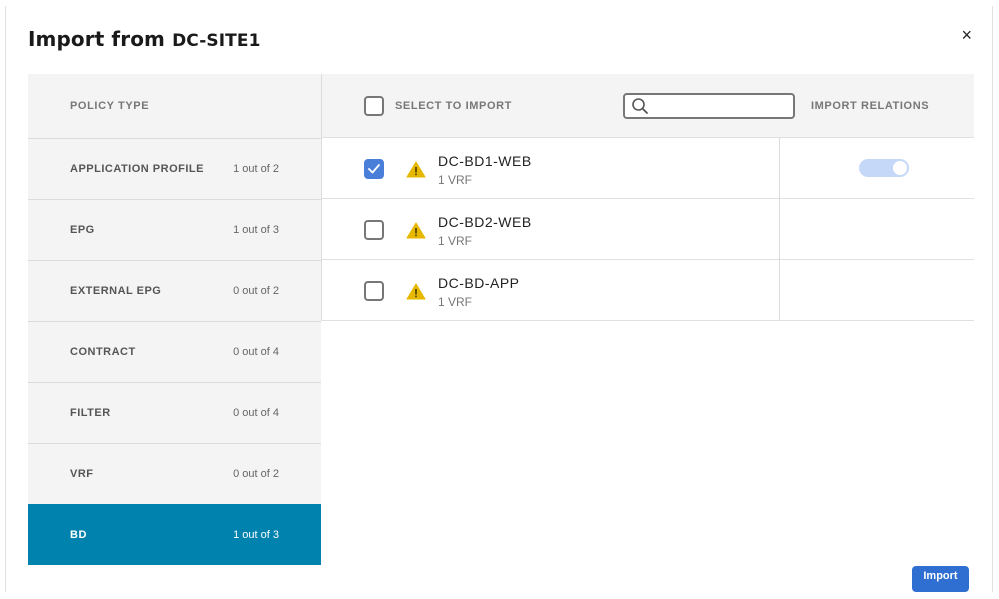 Image resolution: width=999 pixels, height=599 pixels. What do you see at coordinates (900, 168) in the screenshot?
I see `toggle-knob` at bounding box center [900, 168].